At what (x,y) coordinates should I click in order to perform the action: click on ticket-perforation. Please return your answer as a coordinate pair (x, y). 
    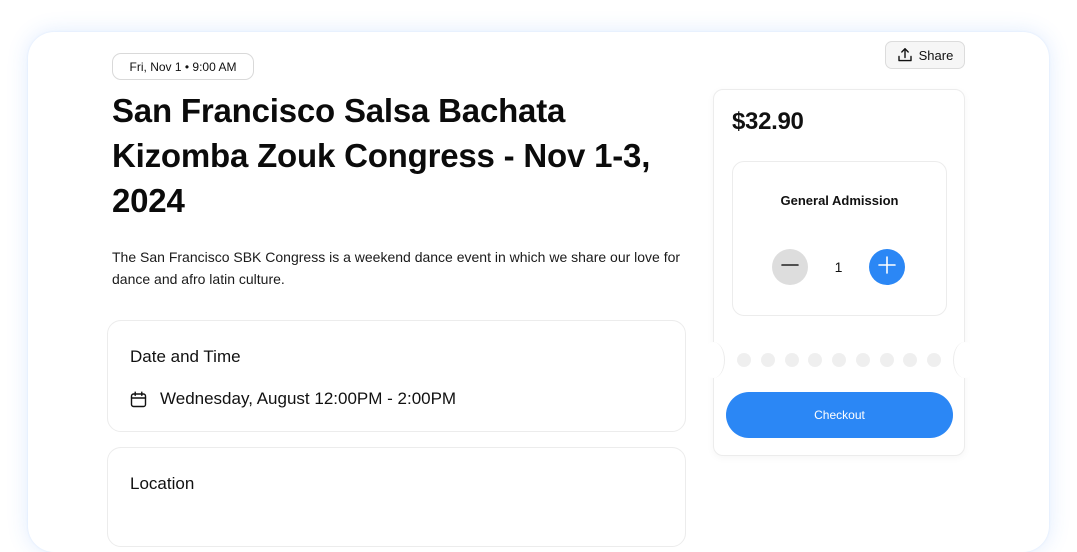
    Looking at the image, I should click on (839, 360).